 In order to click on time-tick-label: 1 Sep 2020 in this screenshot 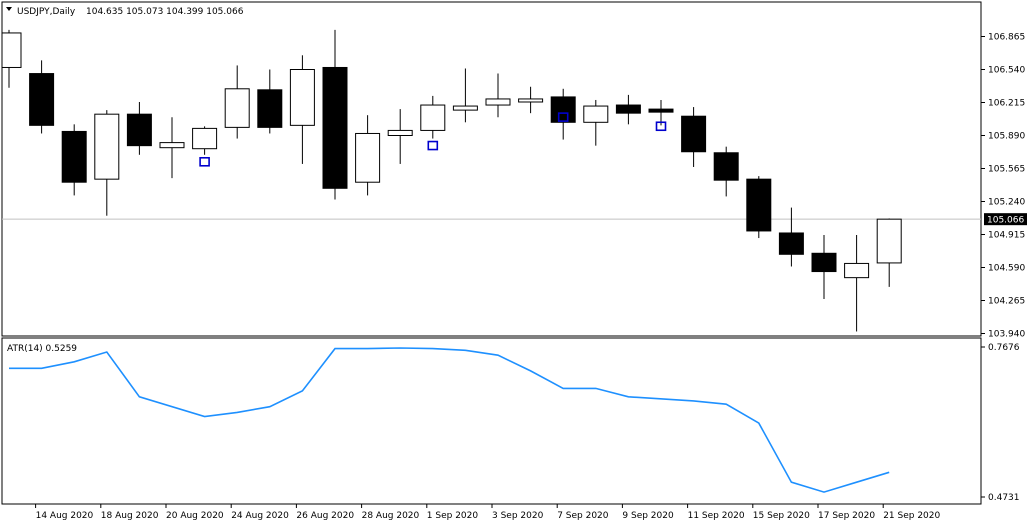, I will do `click(453, 516)`.